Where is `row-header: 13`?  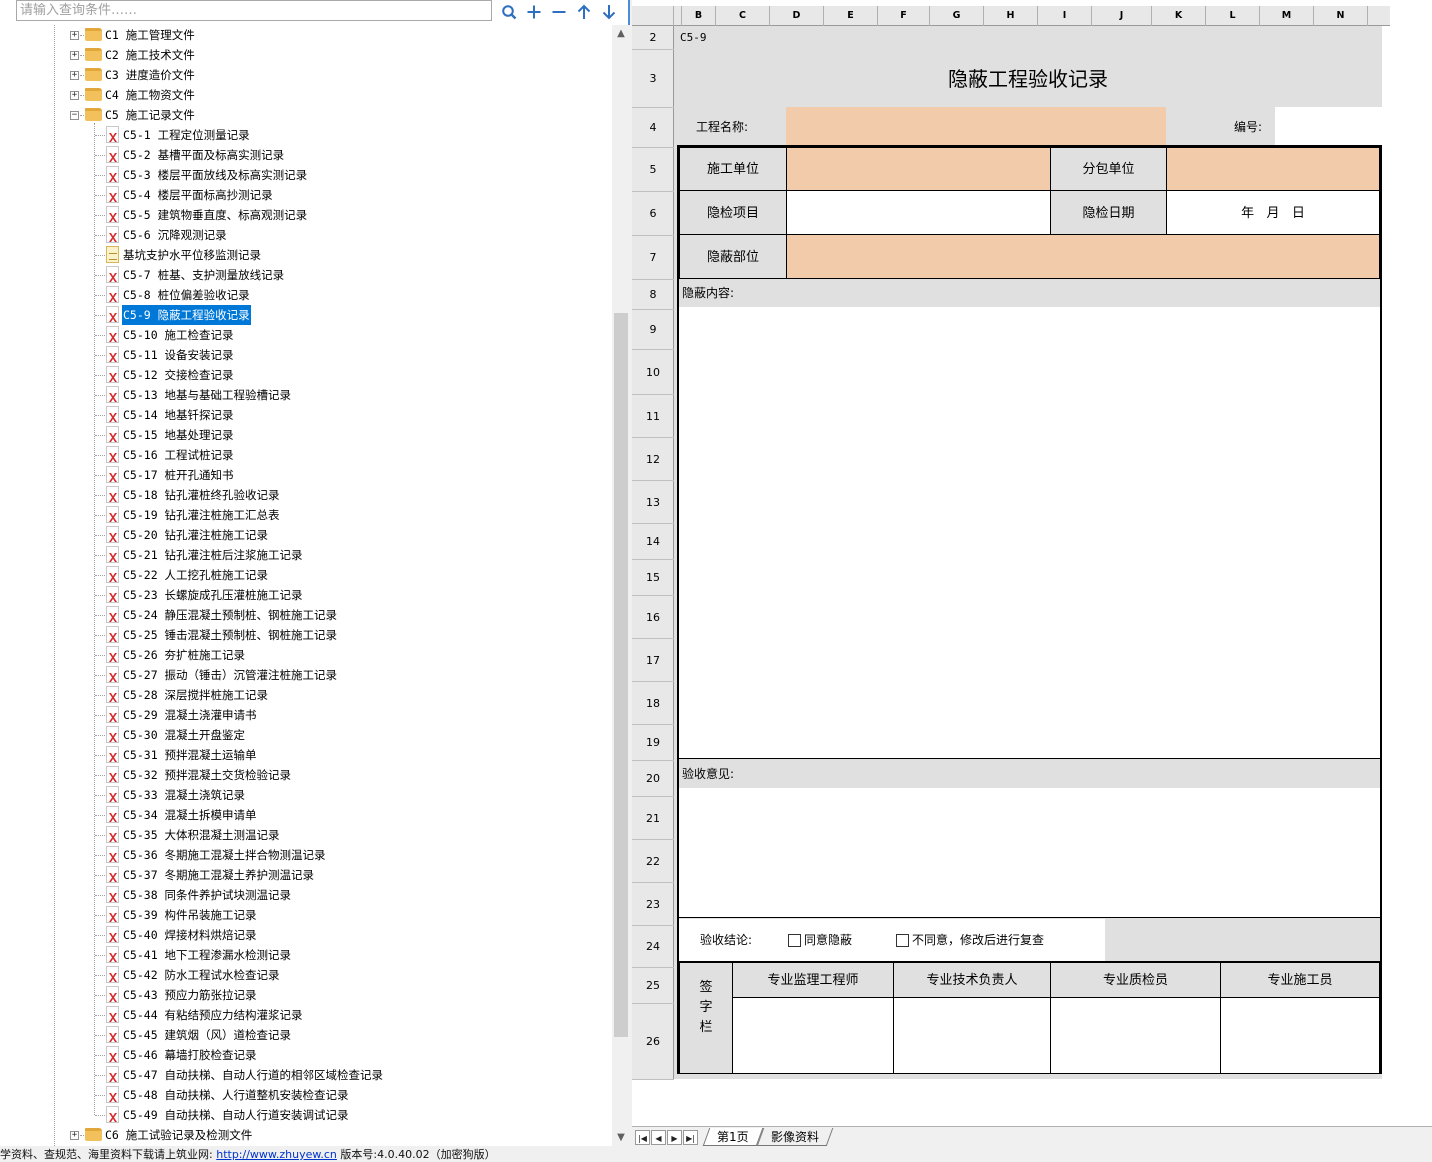
row-header: 13 is located at coordinates (653, 502).